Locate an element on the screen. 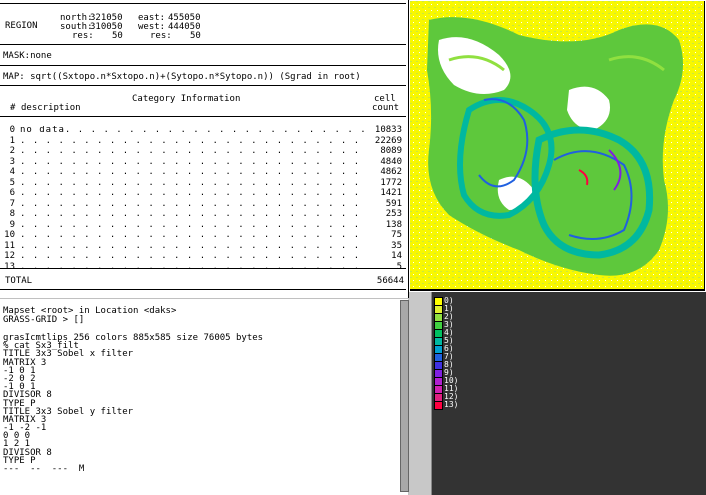 This screenshot has width=706, height=495. category-number: 5 is located at coordinates (12, 182).